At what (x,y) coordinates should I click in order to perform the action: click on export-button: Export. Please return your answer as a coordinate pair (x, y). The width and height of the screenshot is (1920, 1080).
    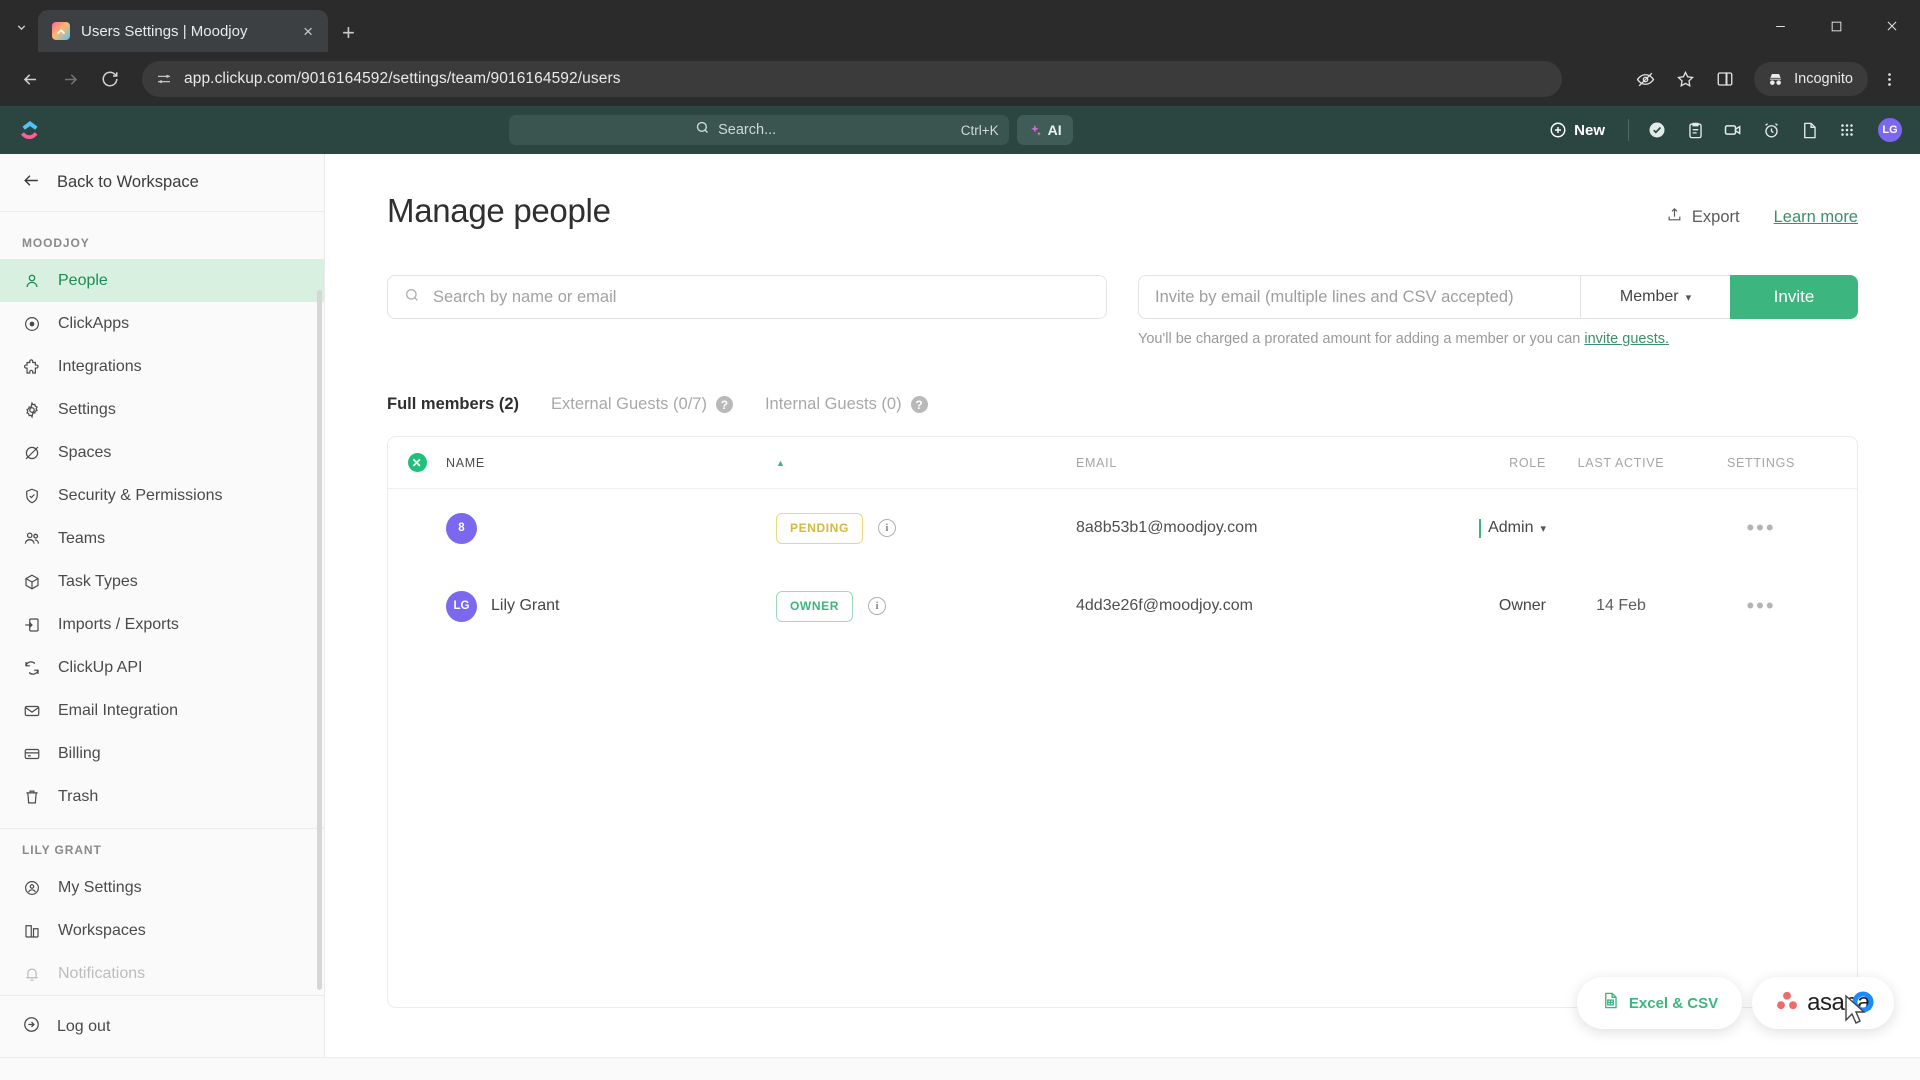
    Looking at the image, I should click on (1703, 217).